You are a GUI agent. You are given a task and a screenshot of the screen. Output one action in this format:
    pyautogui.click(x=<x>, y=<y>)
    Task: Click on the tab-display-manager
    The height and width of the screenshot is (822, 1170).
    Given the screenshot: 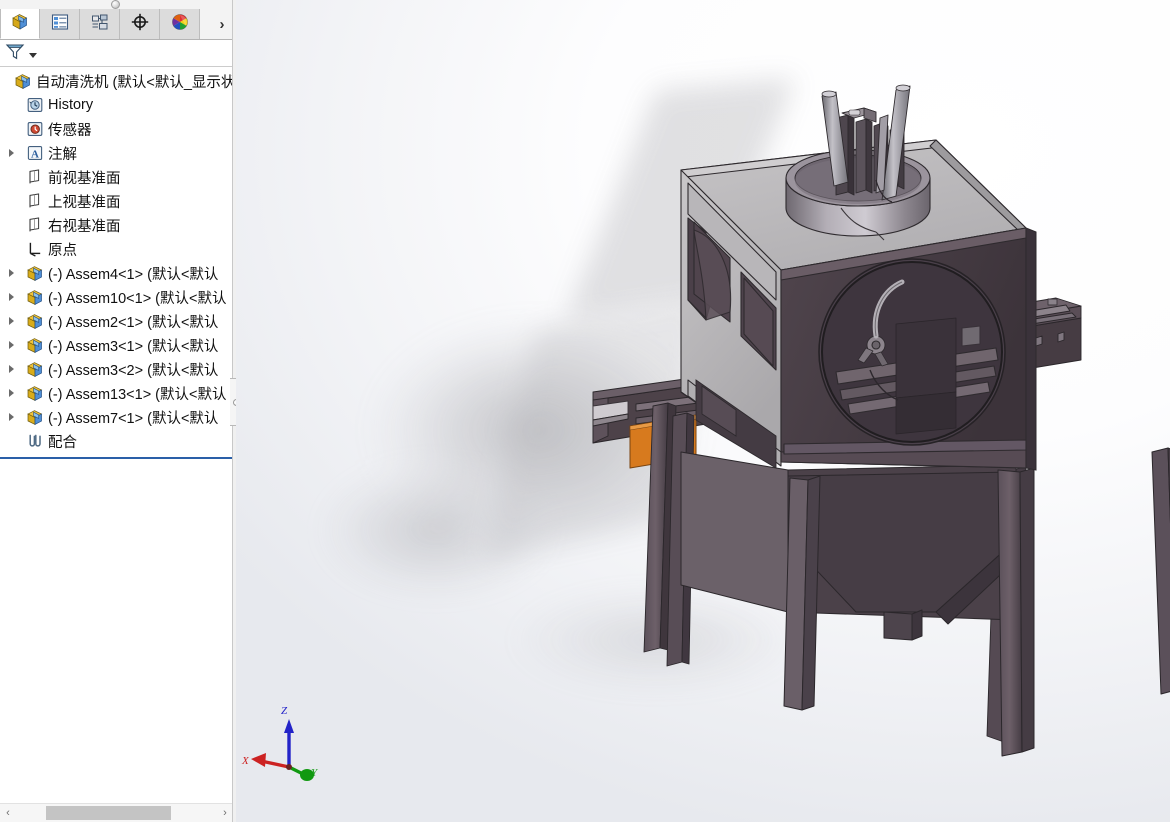 What is the action you would take?
    pyautogui.click(x=180, y=24)
    